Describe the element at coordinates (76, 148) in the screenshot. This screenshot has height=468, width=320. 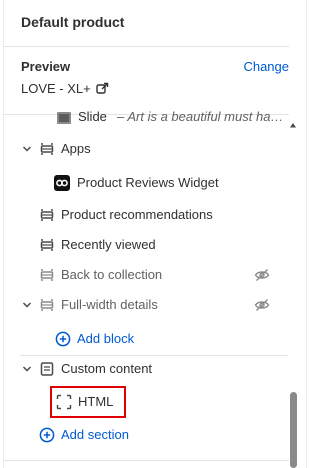
I see `tree-item-label: Apps` at that location.